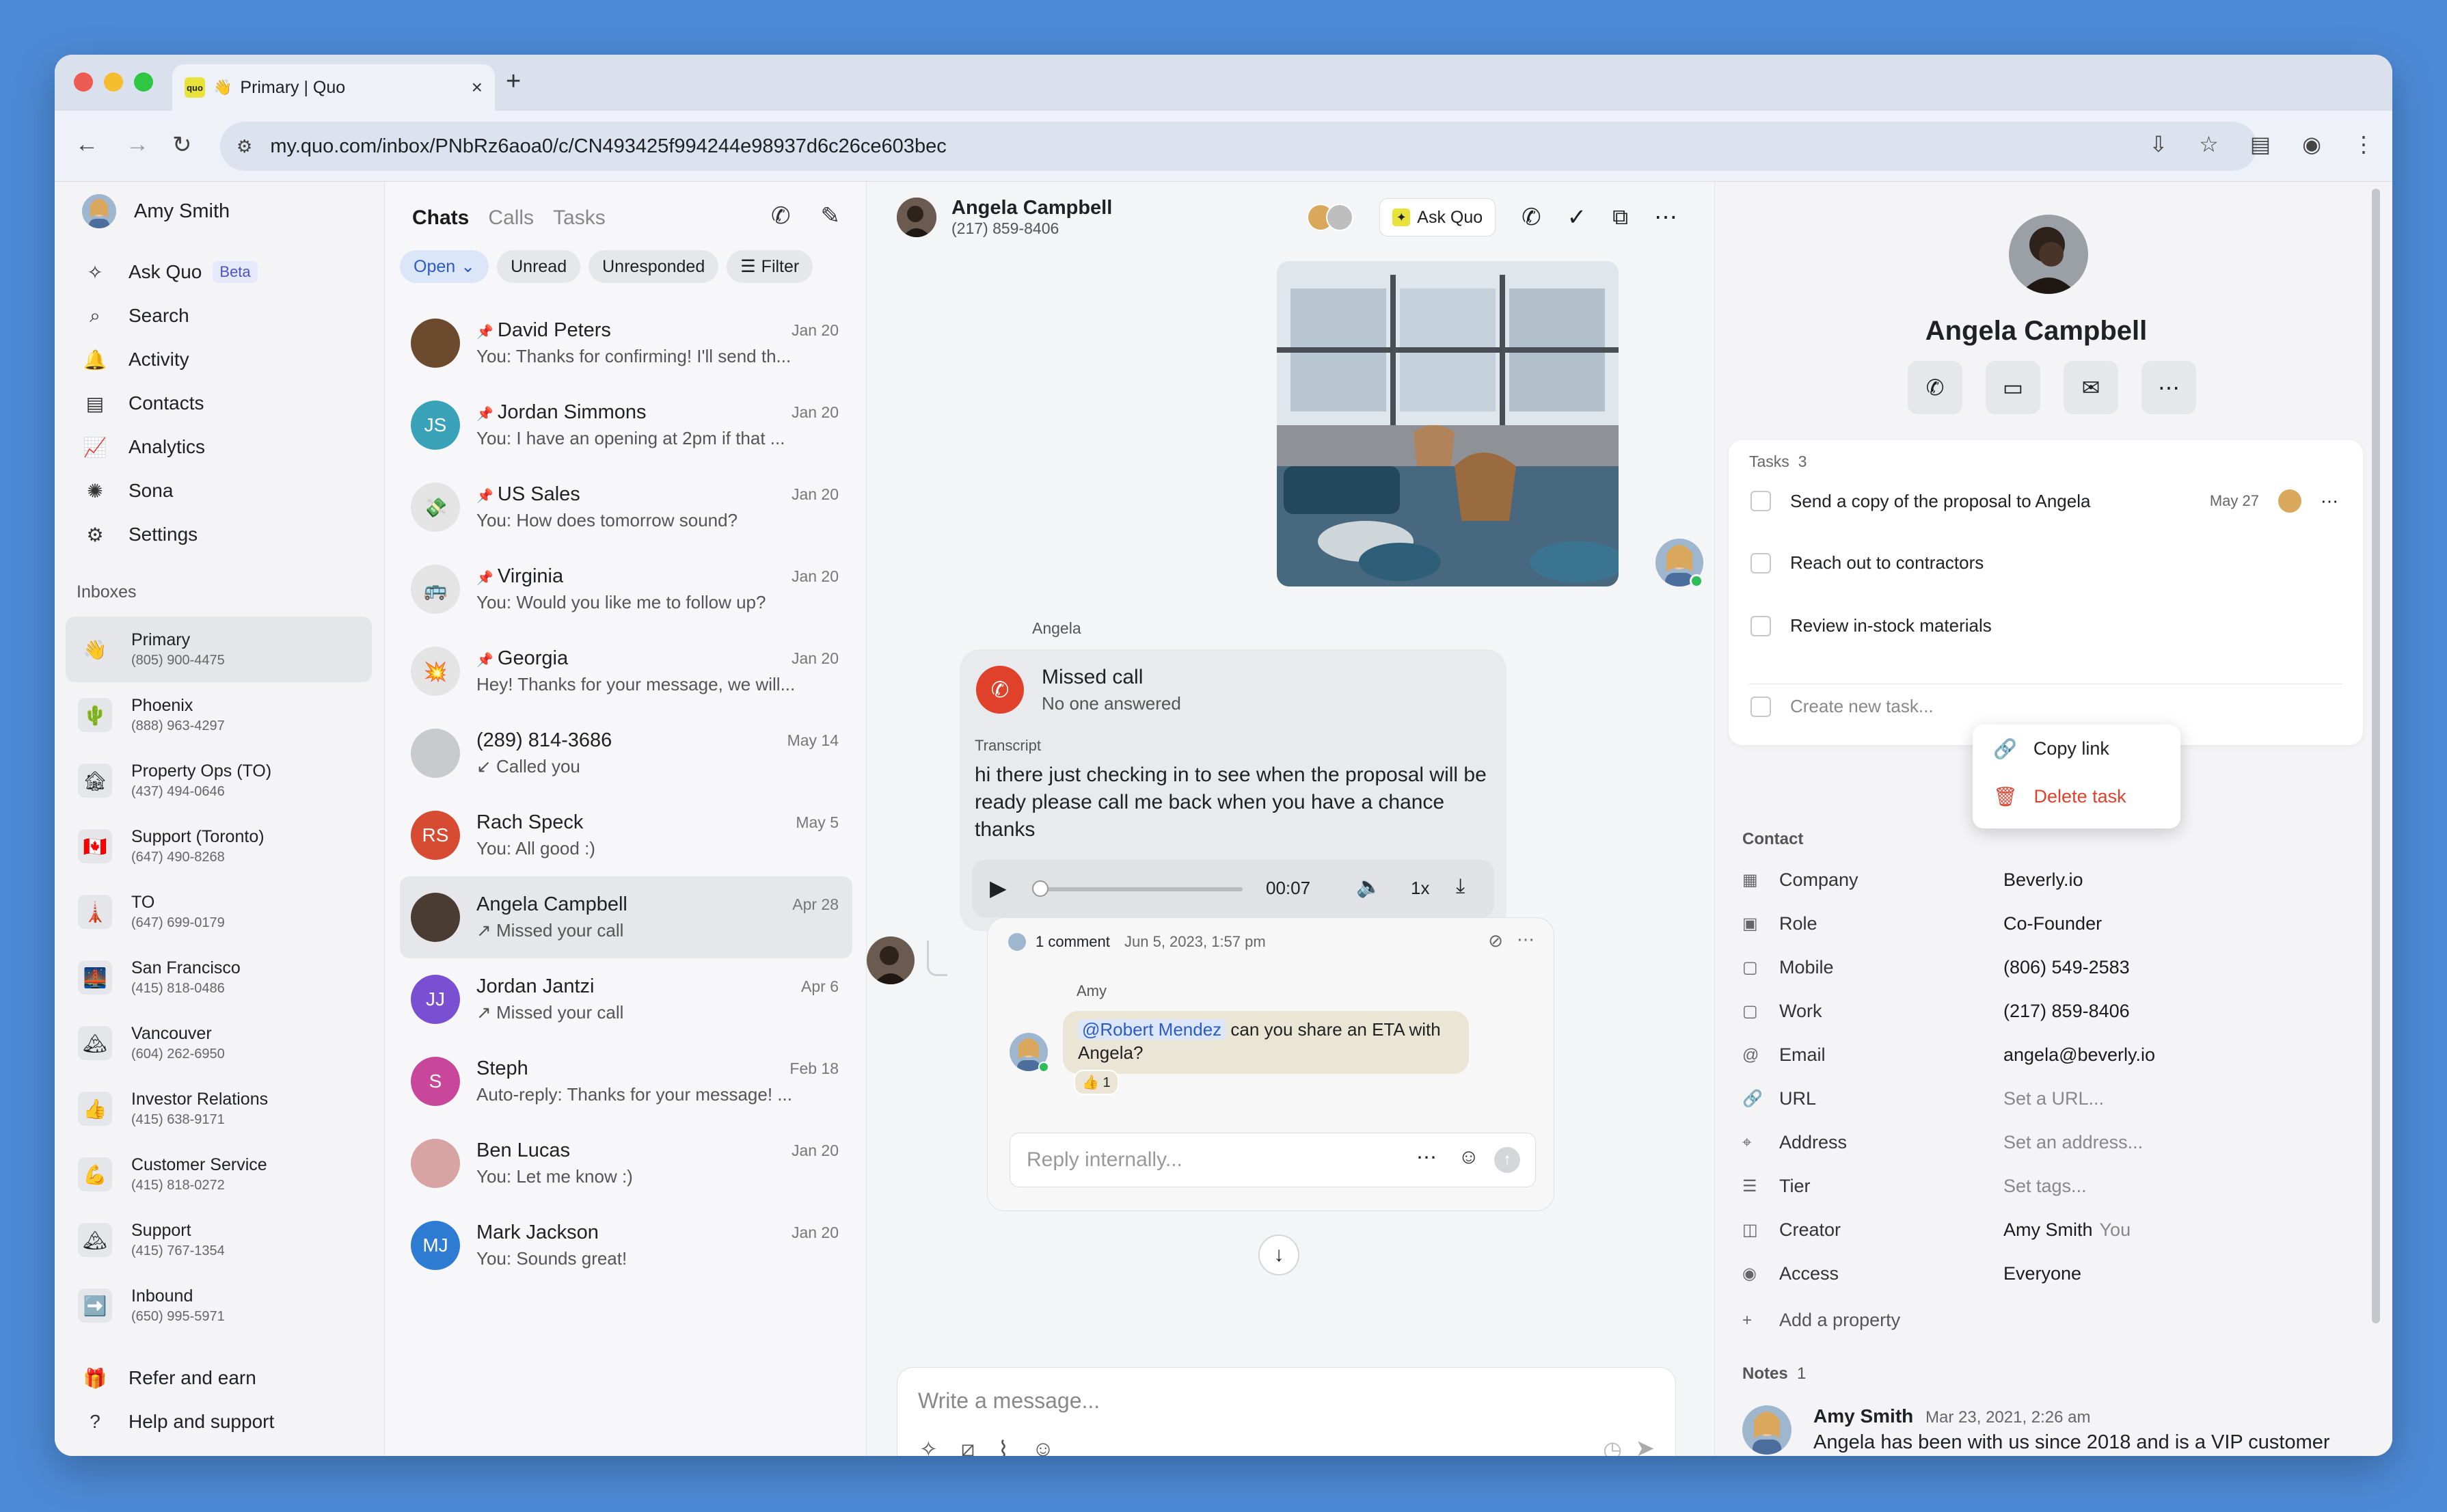 The width and height of the screenshot is (2447, 1512). I want to click on open-filter-dropdown: Open ⌄, so click(444, 266).